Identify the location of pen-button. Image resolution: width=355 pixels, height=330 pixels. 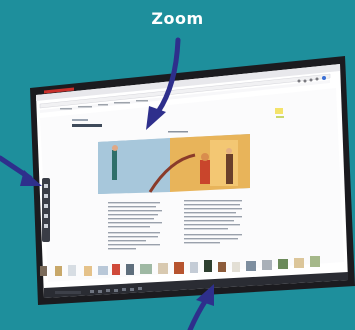
(46, 226).